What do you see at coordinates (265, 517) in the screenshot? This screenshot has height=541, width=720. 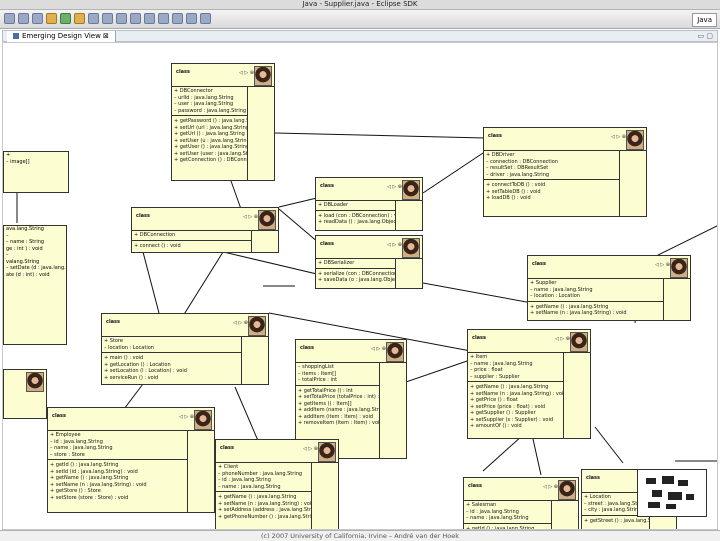 I see `member-row: + getPhoneNumber () : java.lang.String` at bounding box center [265, 517].